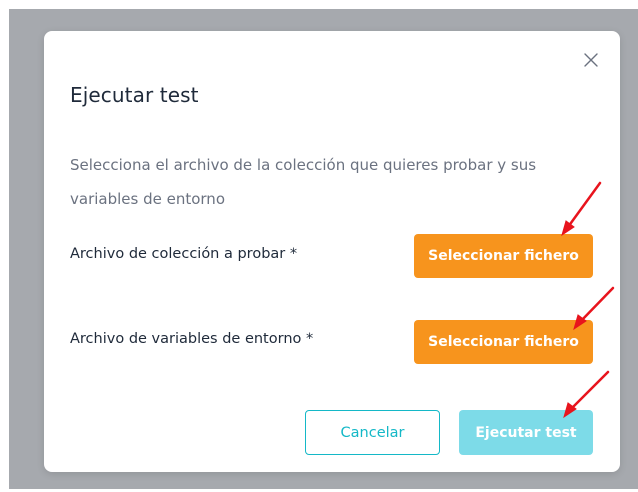  I want to click on close-icon, so click(591, 60).